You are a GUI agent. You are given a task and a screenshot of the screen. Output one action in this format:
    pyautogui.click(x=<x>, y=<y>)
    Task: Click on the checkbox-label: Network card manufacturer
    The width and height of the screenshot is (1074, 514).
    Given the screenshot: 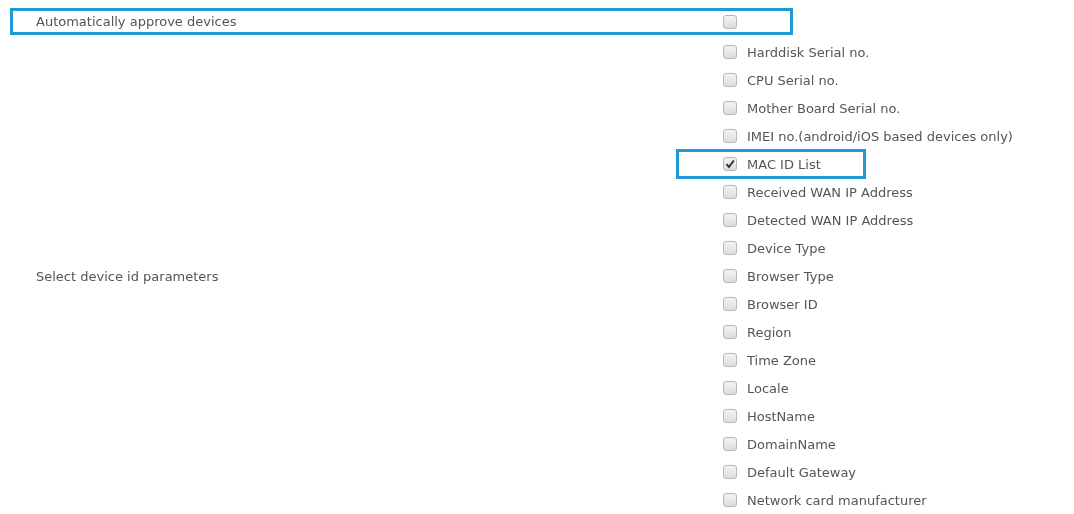 What is the action you would take?
    pyautogui.click(x=837, y=500)
    